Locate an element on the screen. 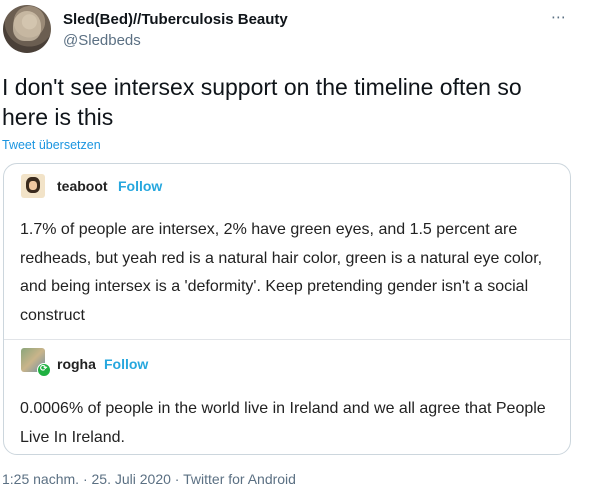 Image resolution: width=589 pixels, height=496 pixels. avatar-photo is located at coordinates (27, 26).